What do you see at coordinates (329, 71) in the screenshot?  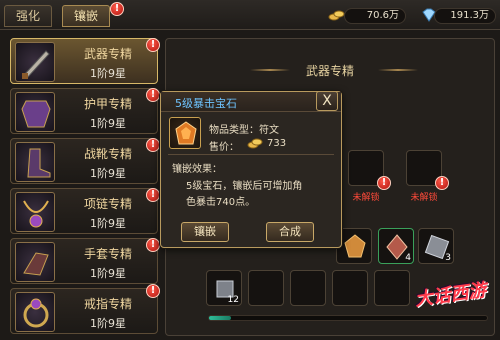 I see `panel-title: 武器专精` at bounding box center [329, 71].